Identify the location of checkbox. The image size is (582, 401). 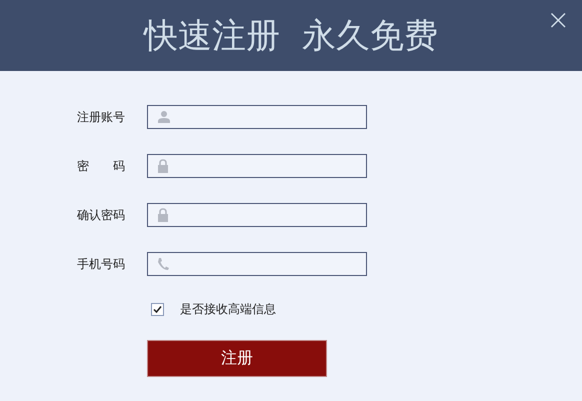
(157, 309).